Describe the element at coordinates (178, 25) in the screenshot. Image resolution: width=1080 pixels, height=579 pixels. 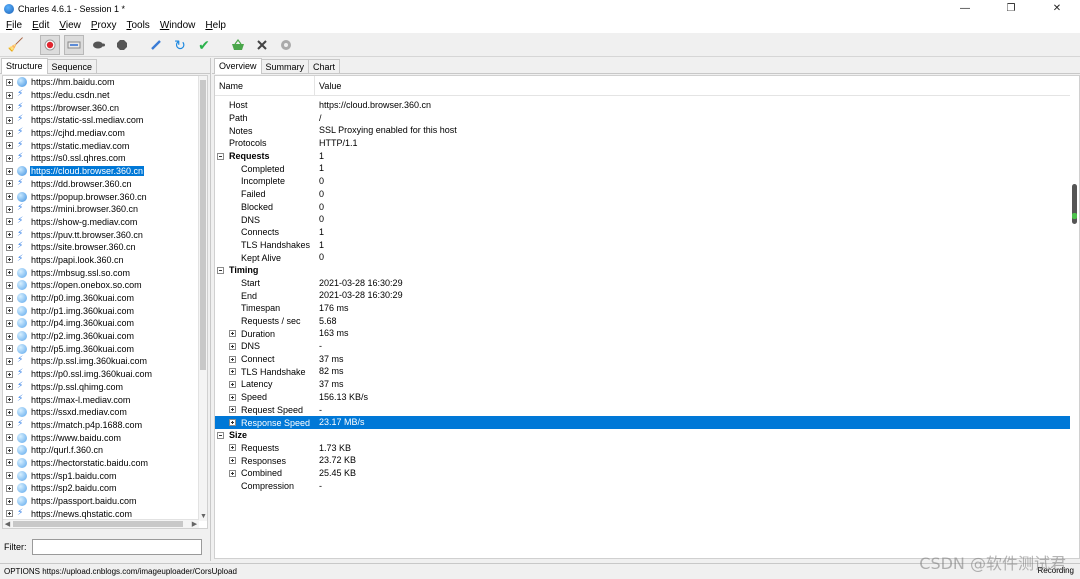
I see `menu-window: Window` at that location.